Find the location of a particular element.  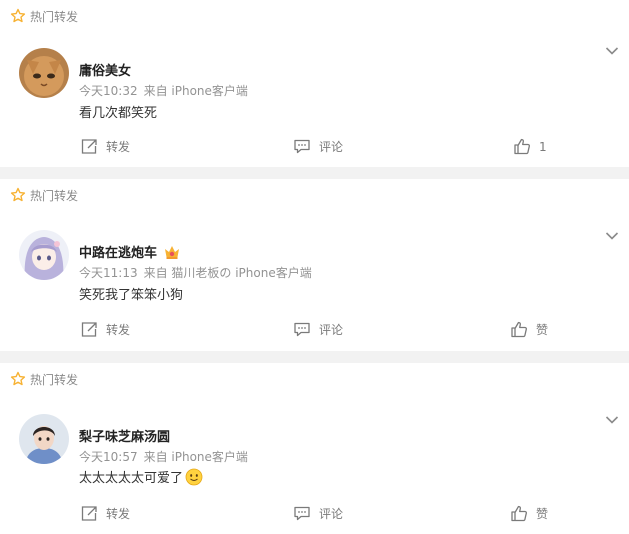

comment-text-content: 笑死我了笨笨小狗 is located at coordinates (131, 295).